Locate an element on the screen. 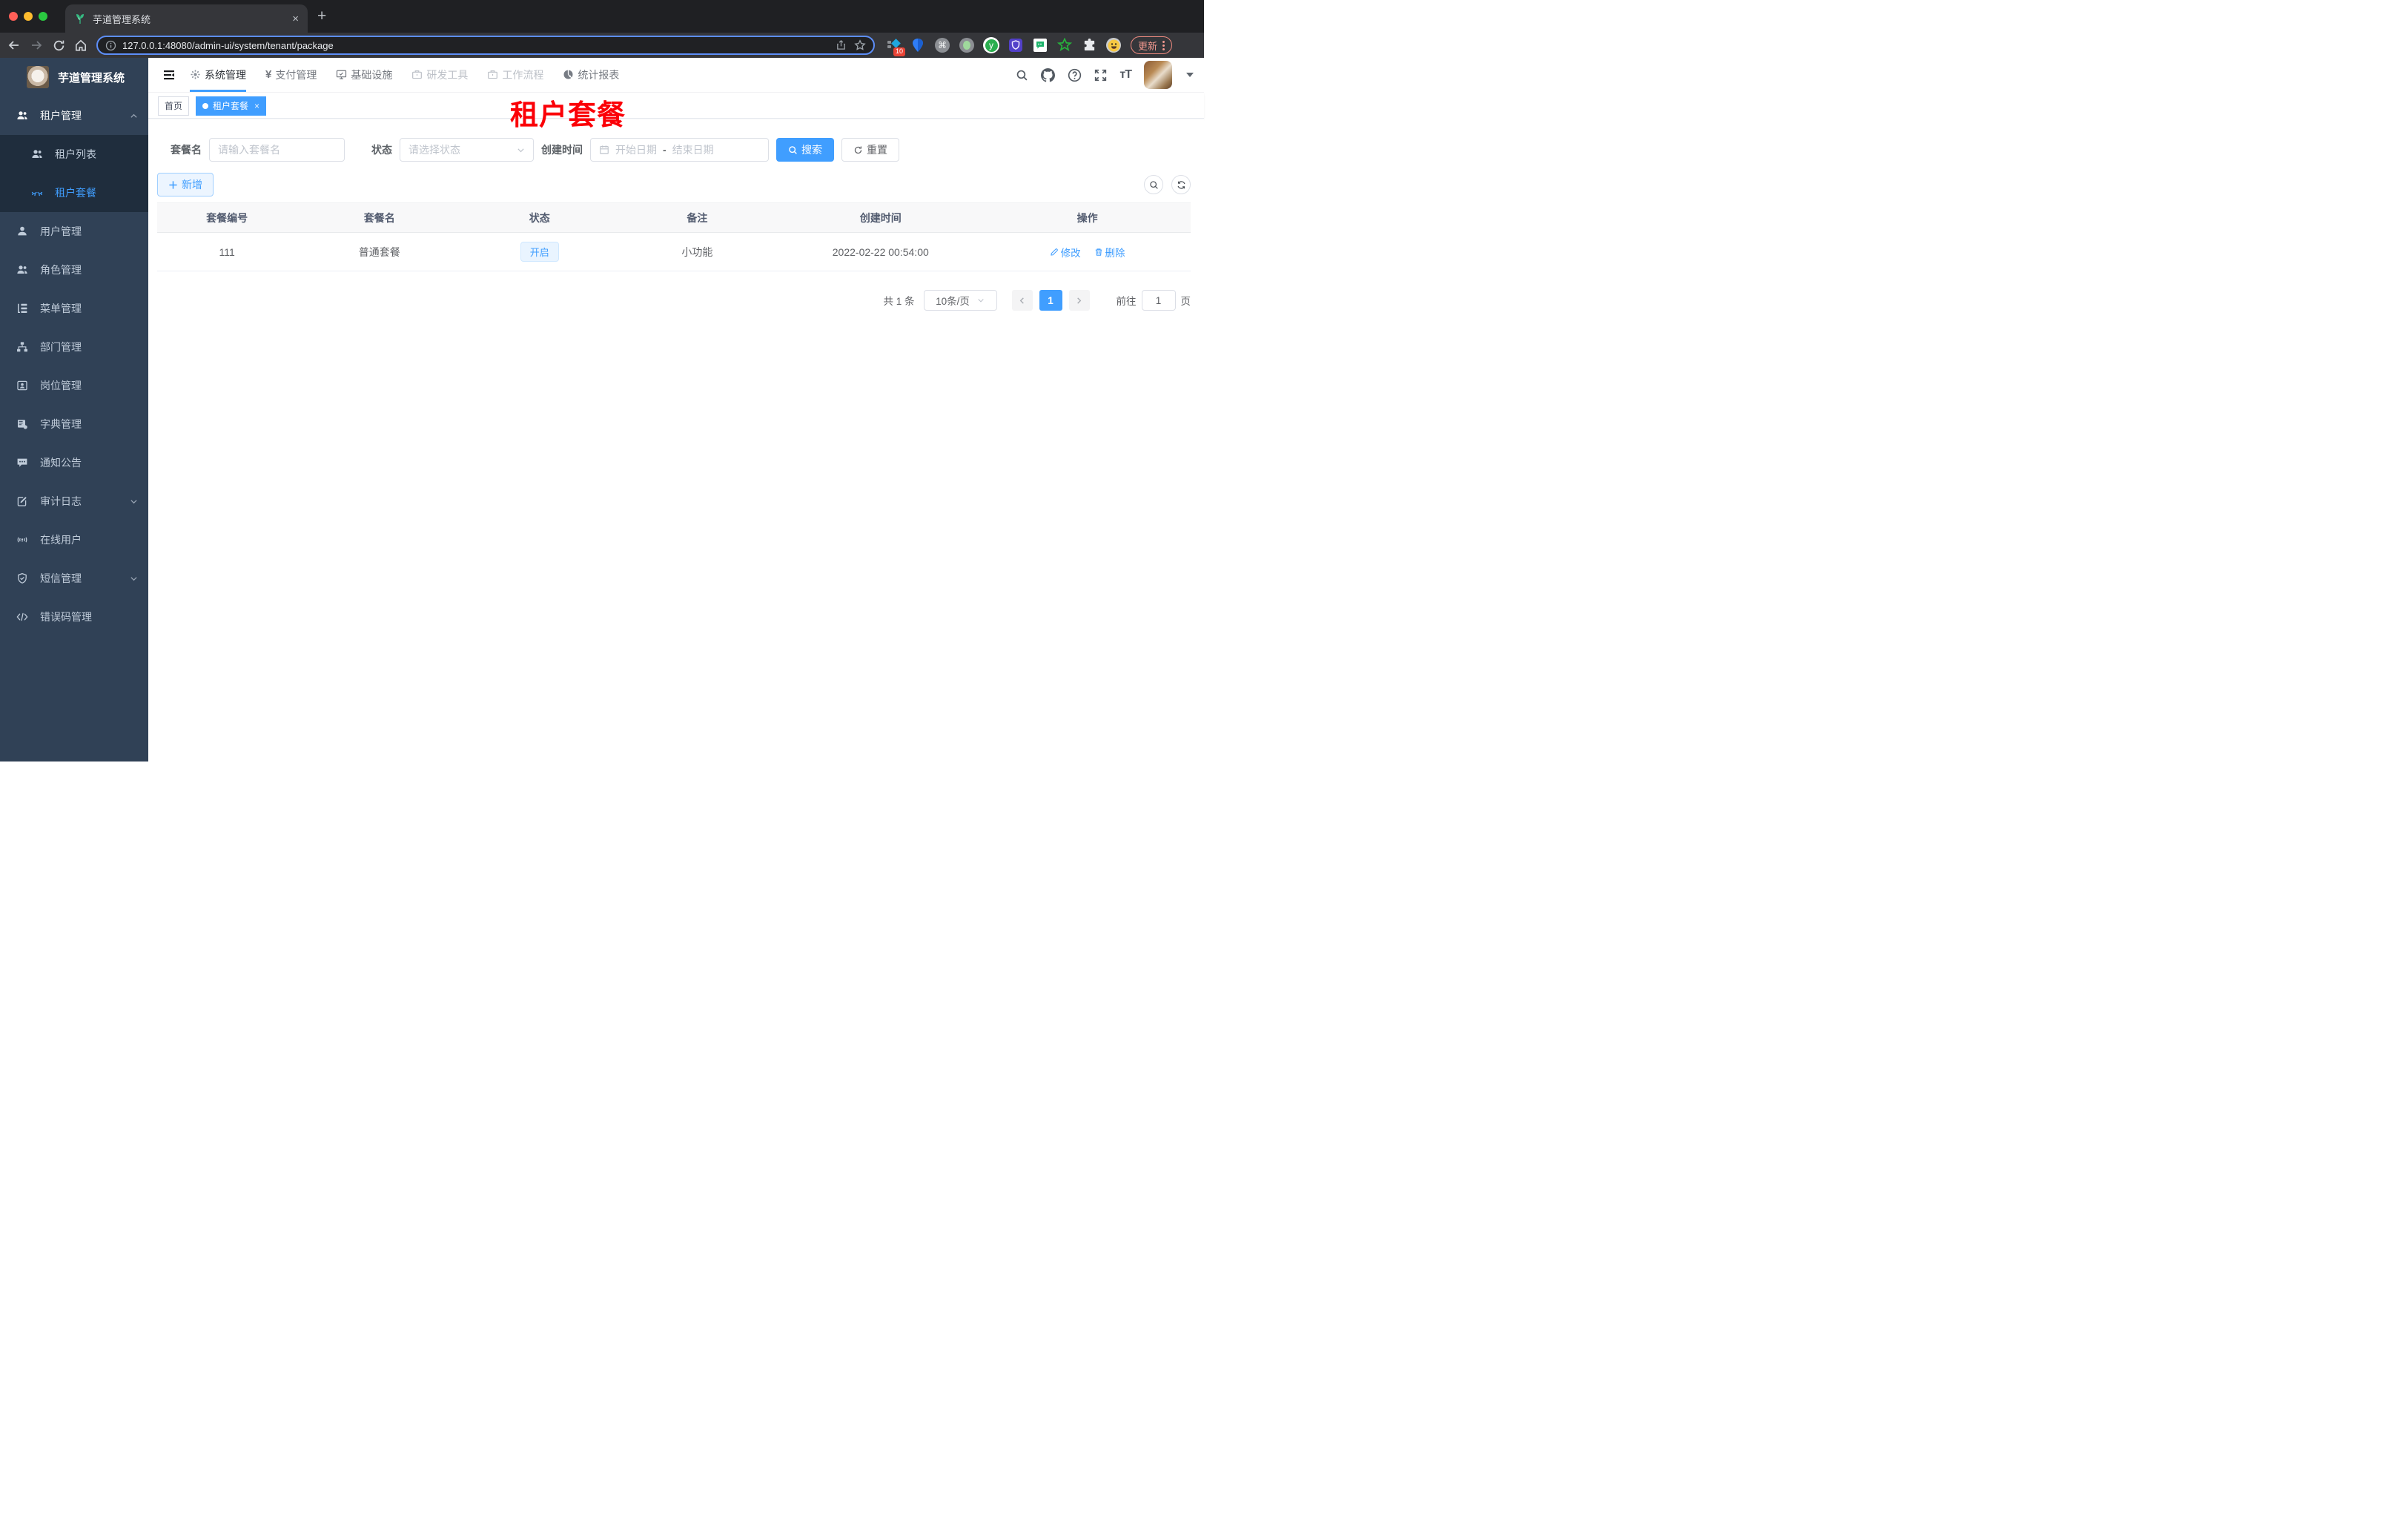 The height and width of the screenshot is (1523, 2408). sidebar-item-sms-management: 短信管理 is located at coordinates (74, 579).